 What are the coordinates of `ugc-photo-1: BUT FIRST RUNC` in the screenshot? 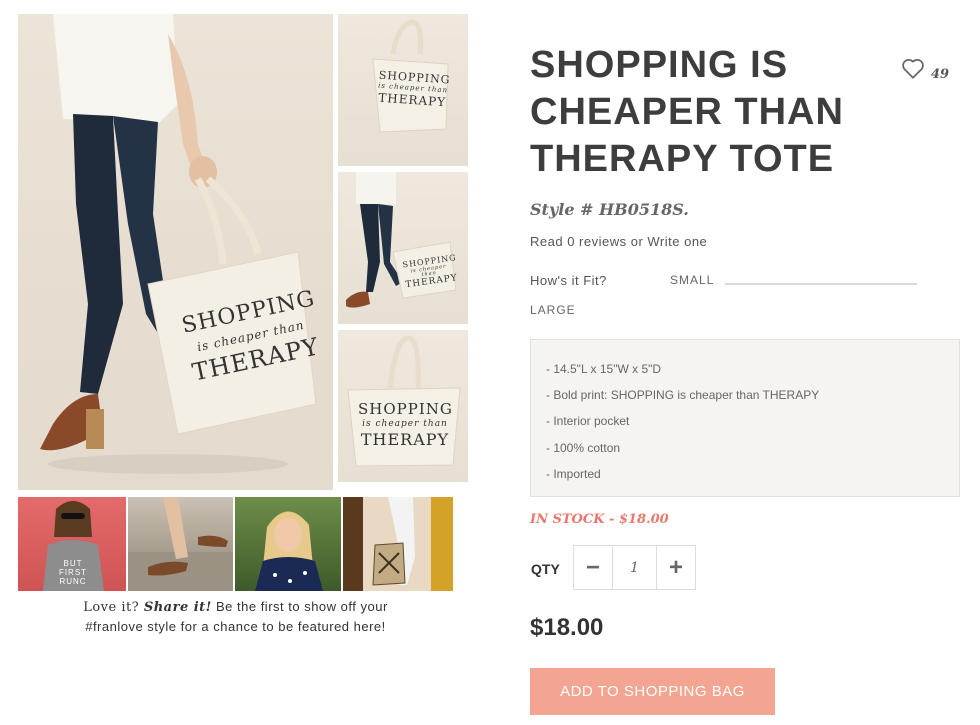 It's located at (72, 544).